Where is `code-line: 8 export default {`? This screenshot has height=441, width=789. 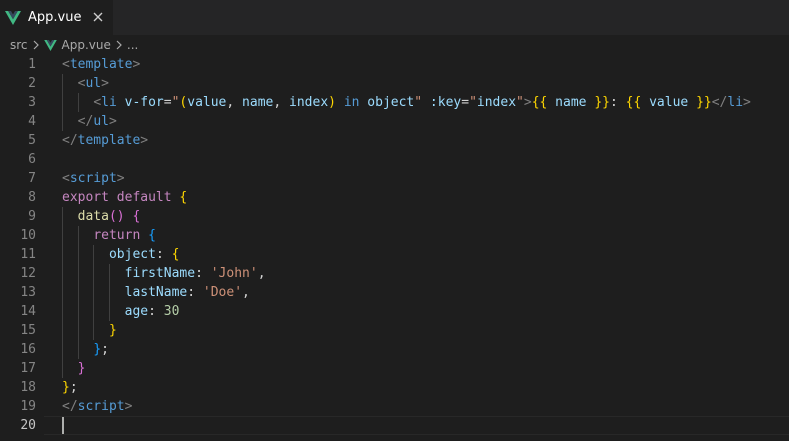
code-line: 8 export default { is located at coordinates (394, 197).